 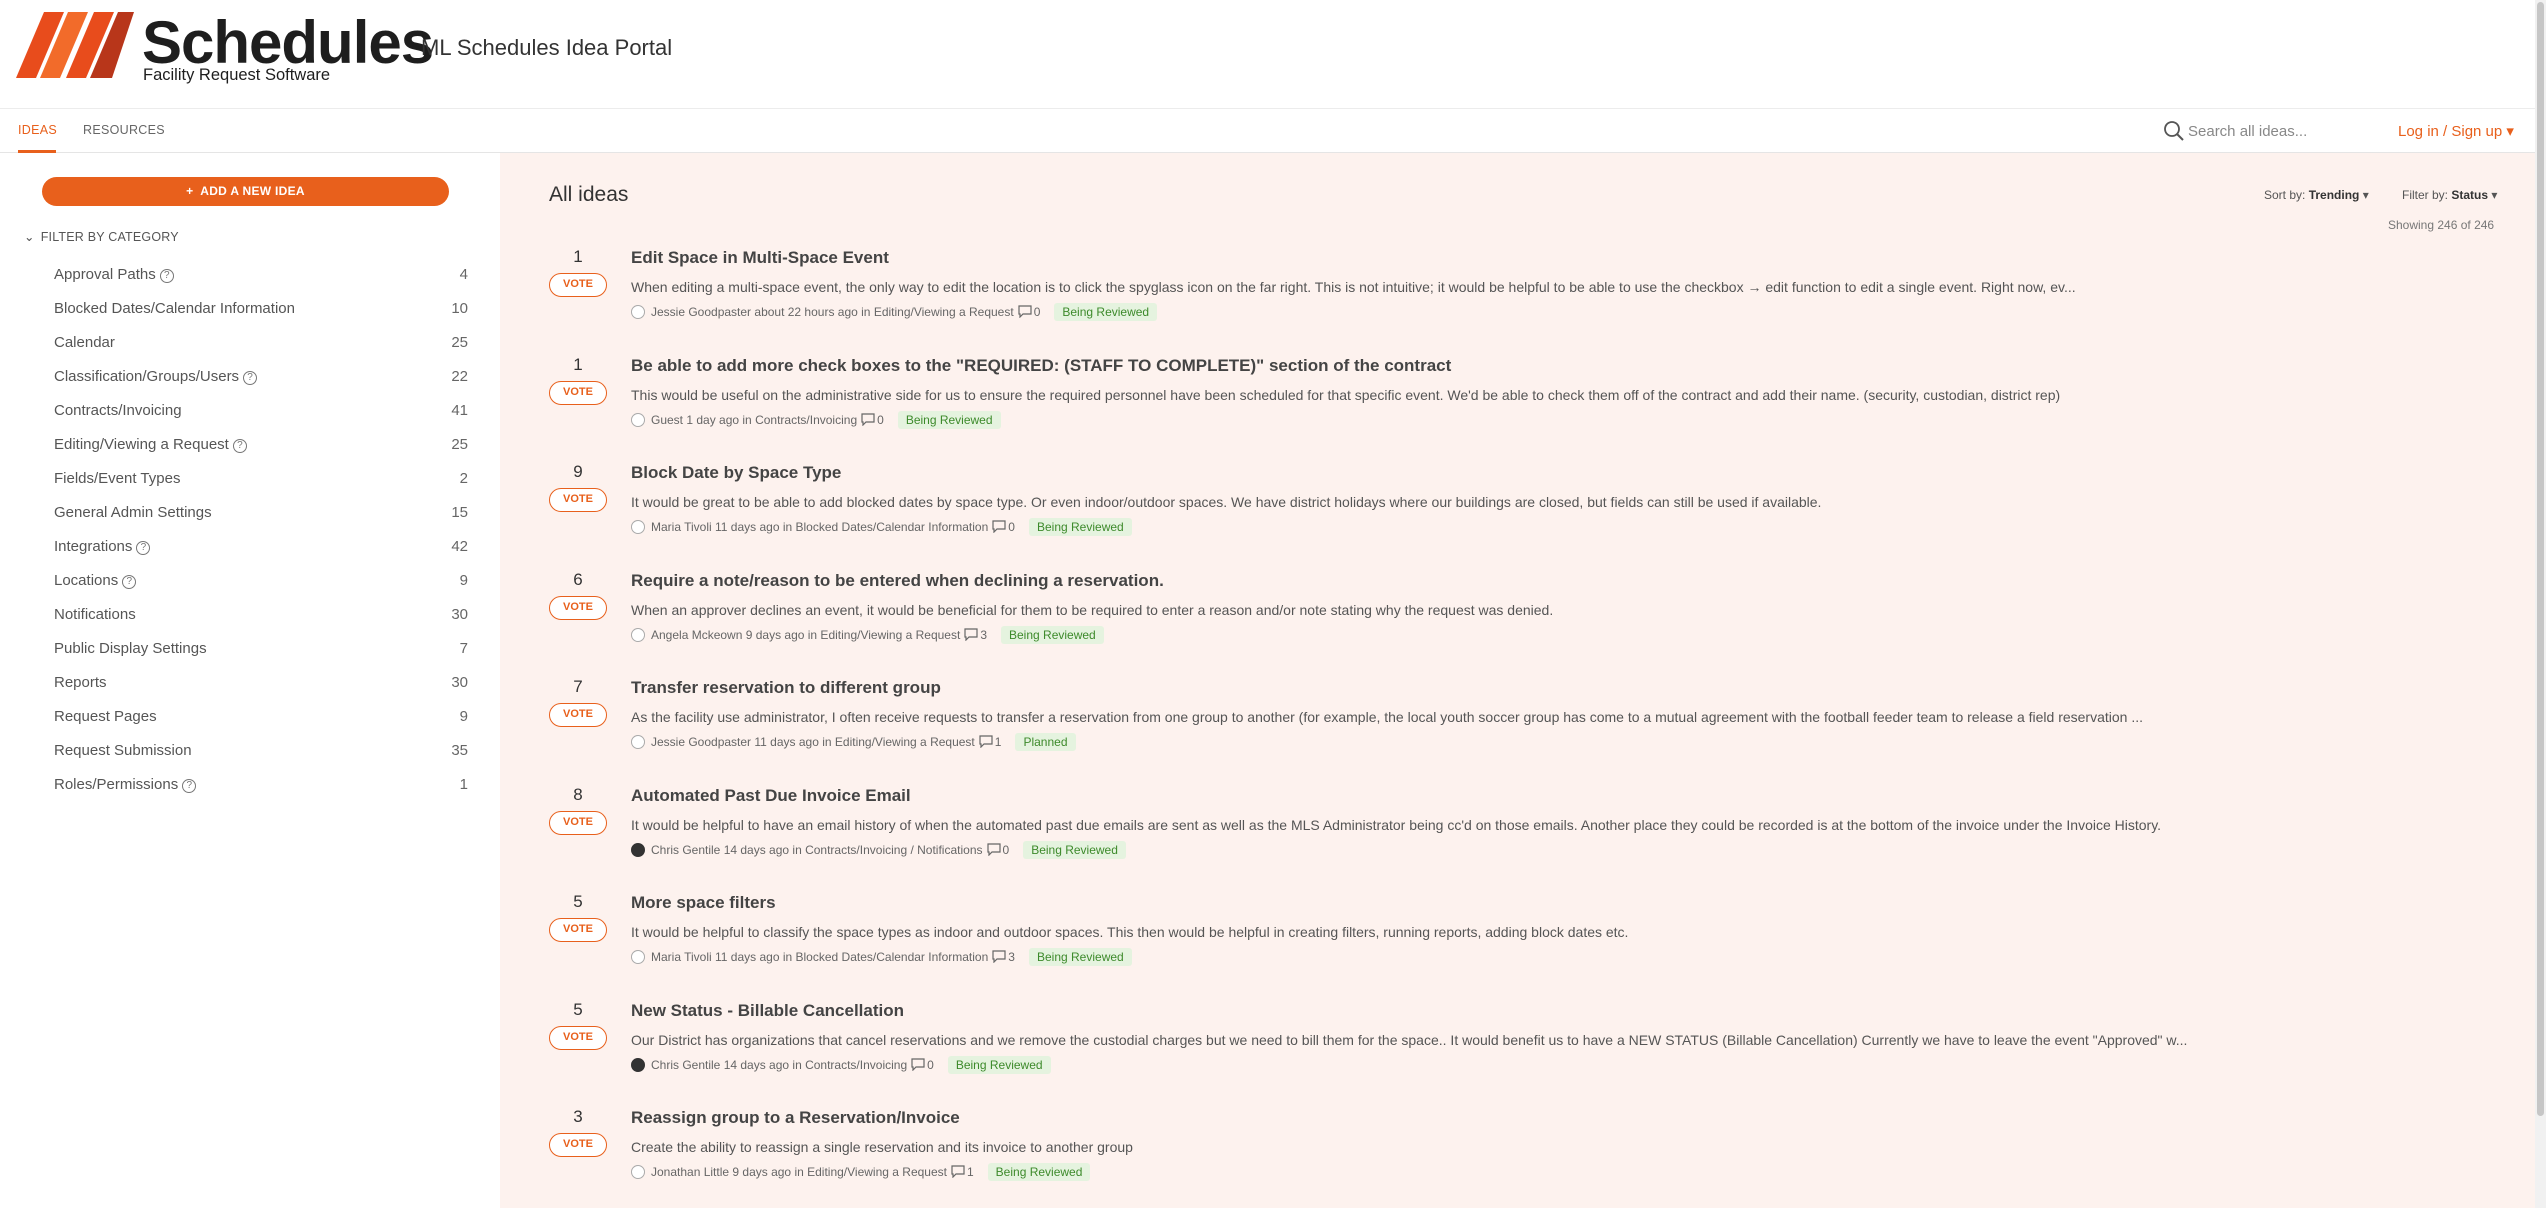 I want to click on page-title: All ideas, so click(x=589, y=194).